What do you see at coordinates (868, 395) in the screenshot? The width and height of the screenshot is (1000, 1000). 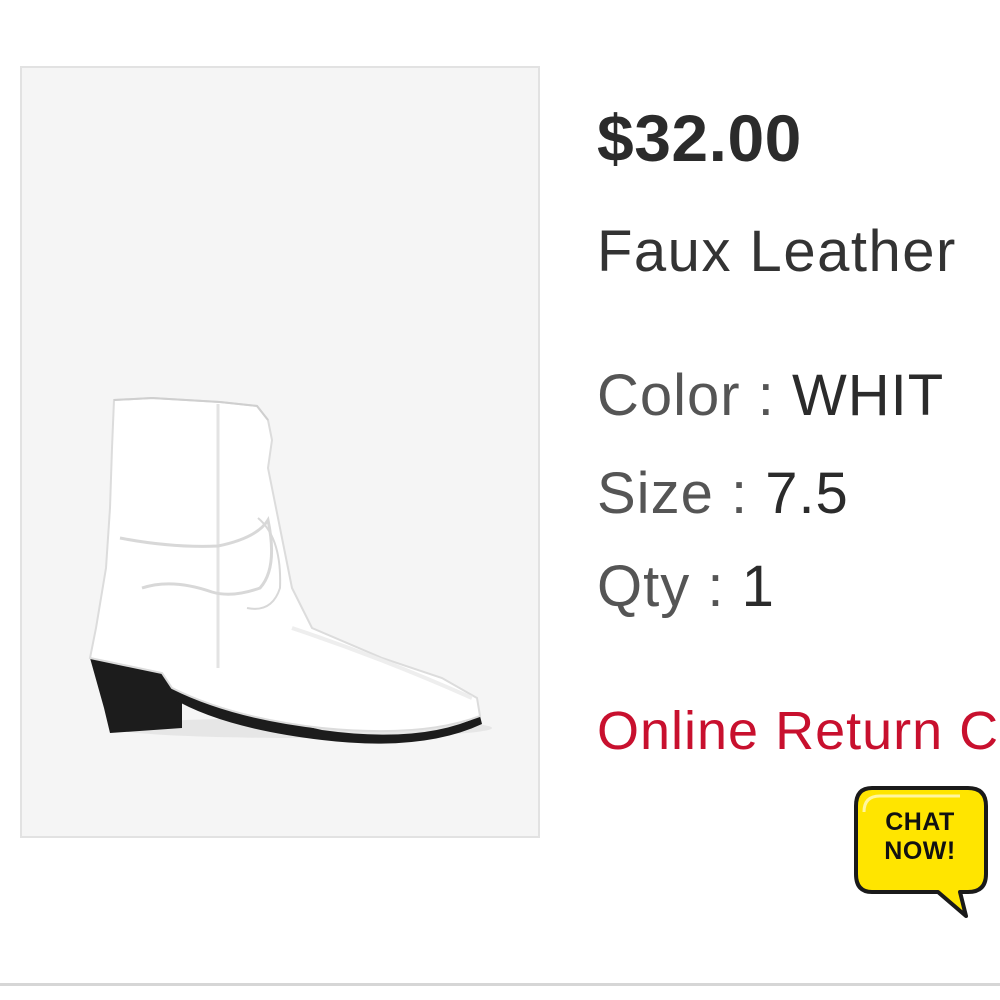 I see `color-value: WHIT` at bounding box center [868, 395].